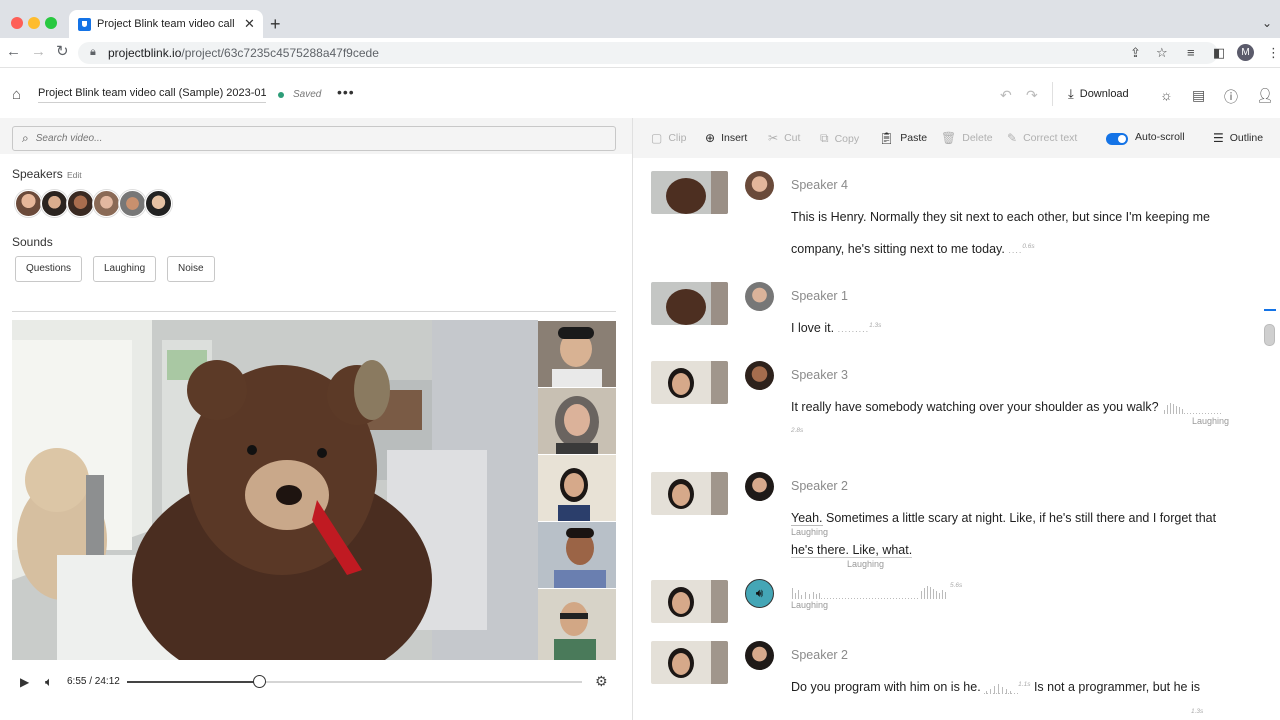 The height and width of the screenshot is (720, 1280). Describe the element at coordinates (1028, 246) in the screenshot. I see `pause-duration: 0.6s` at that location.